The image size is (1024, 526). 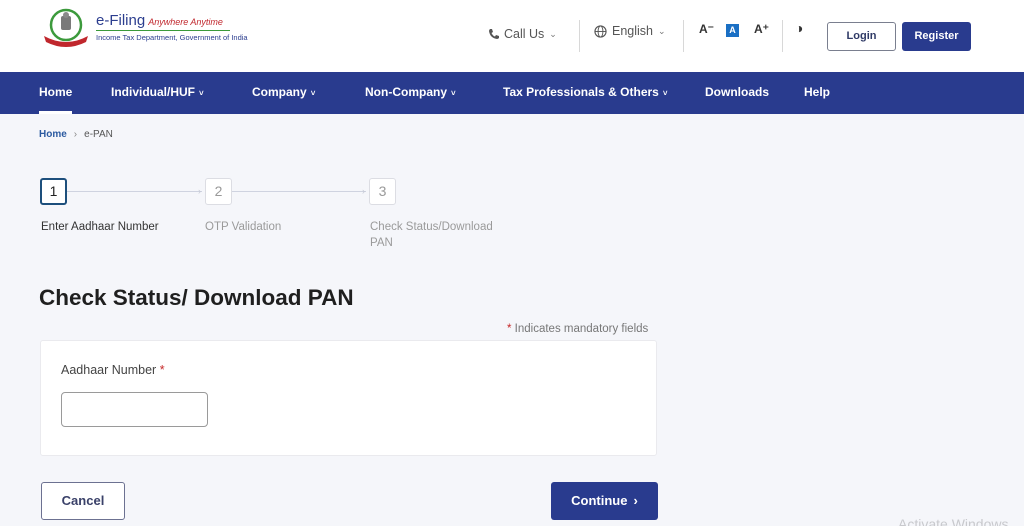 I want to click on step-2-label: OTP Validation, so click(x=243, y=227).